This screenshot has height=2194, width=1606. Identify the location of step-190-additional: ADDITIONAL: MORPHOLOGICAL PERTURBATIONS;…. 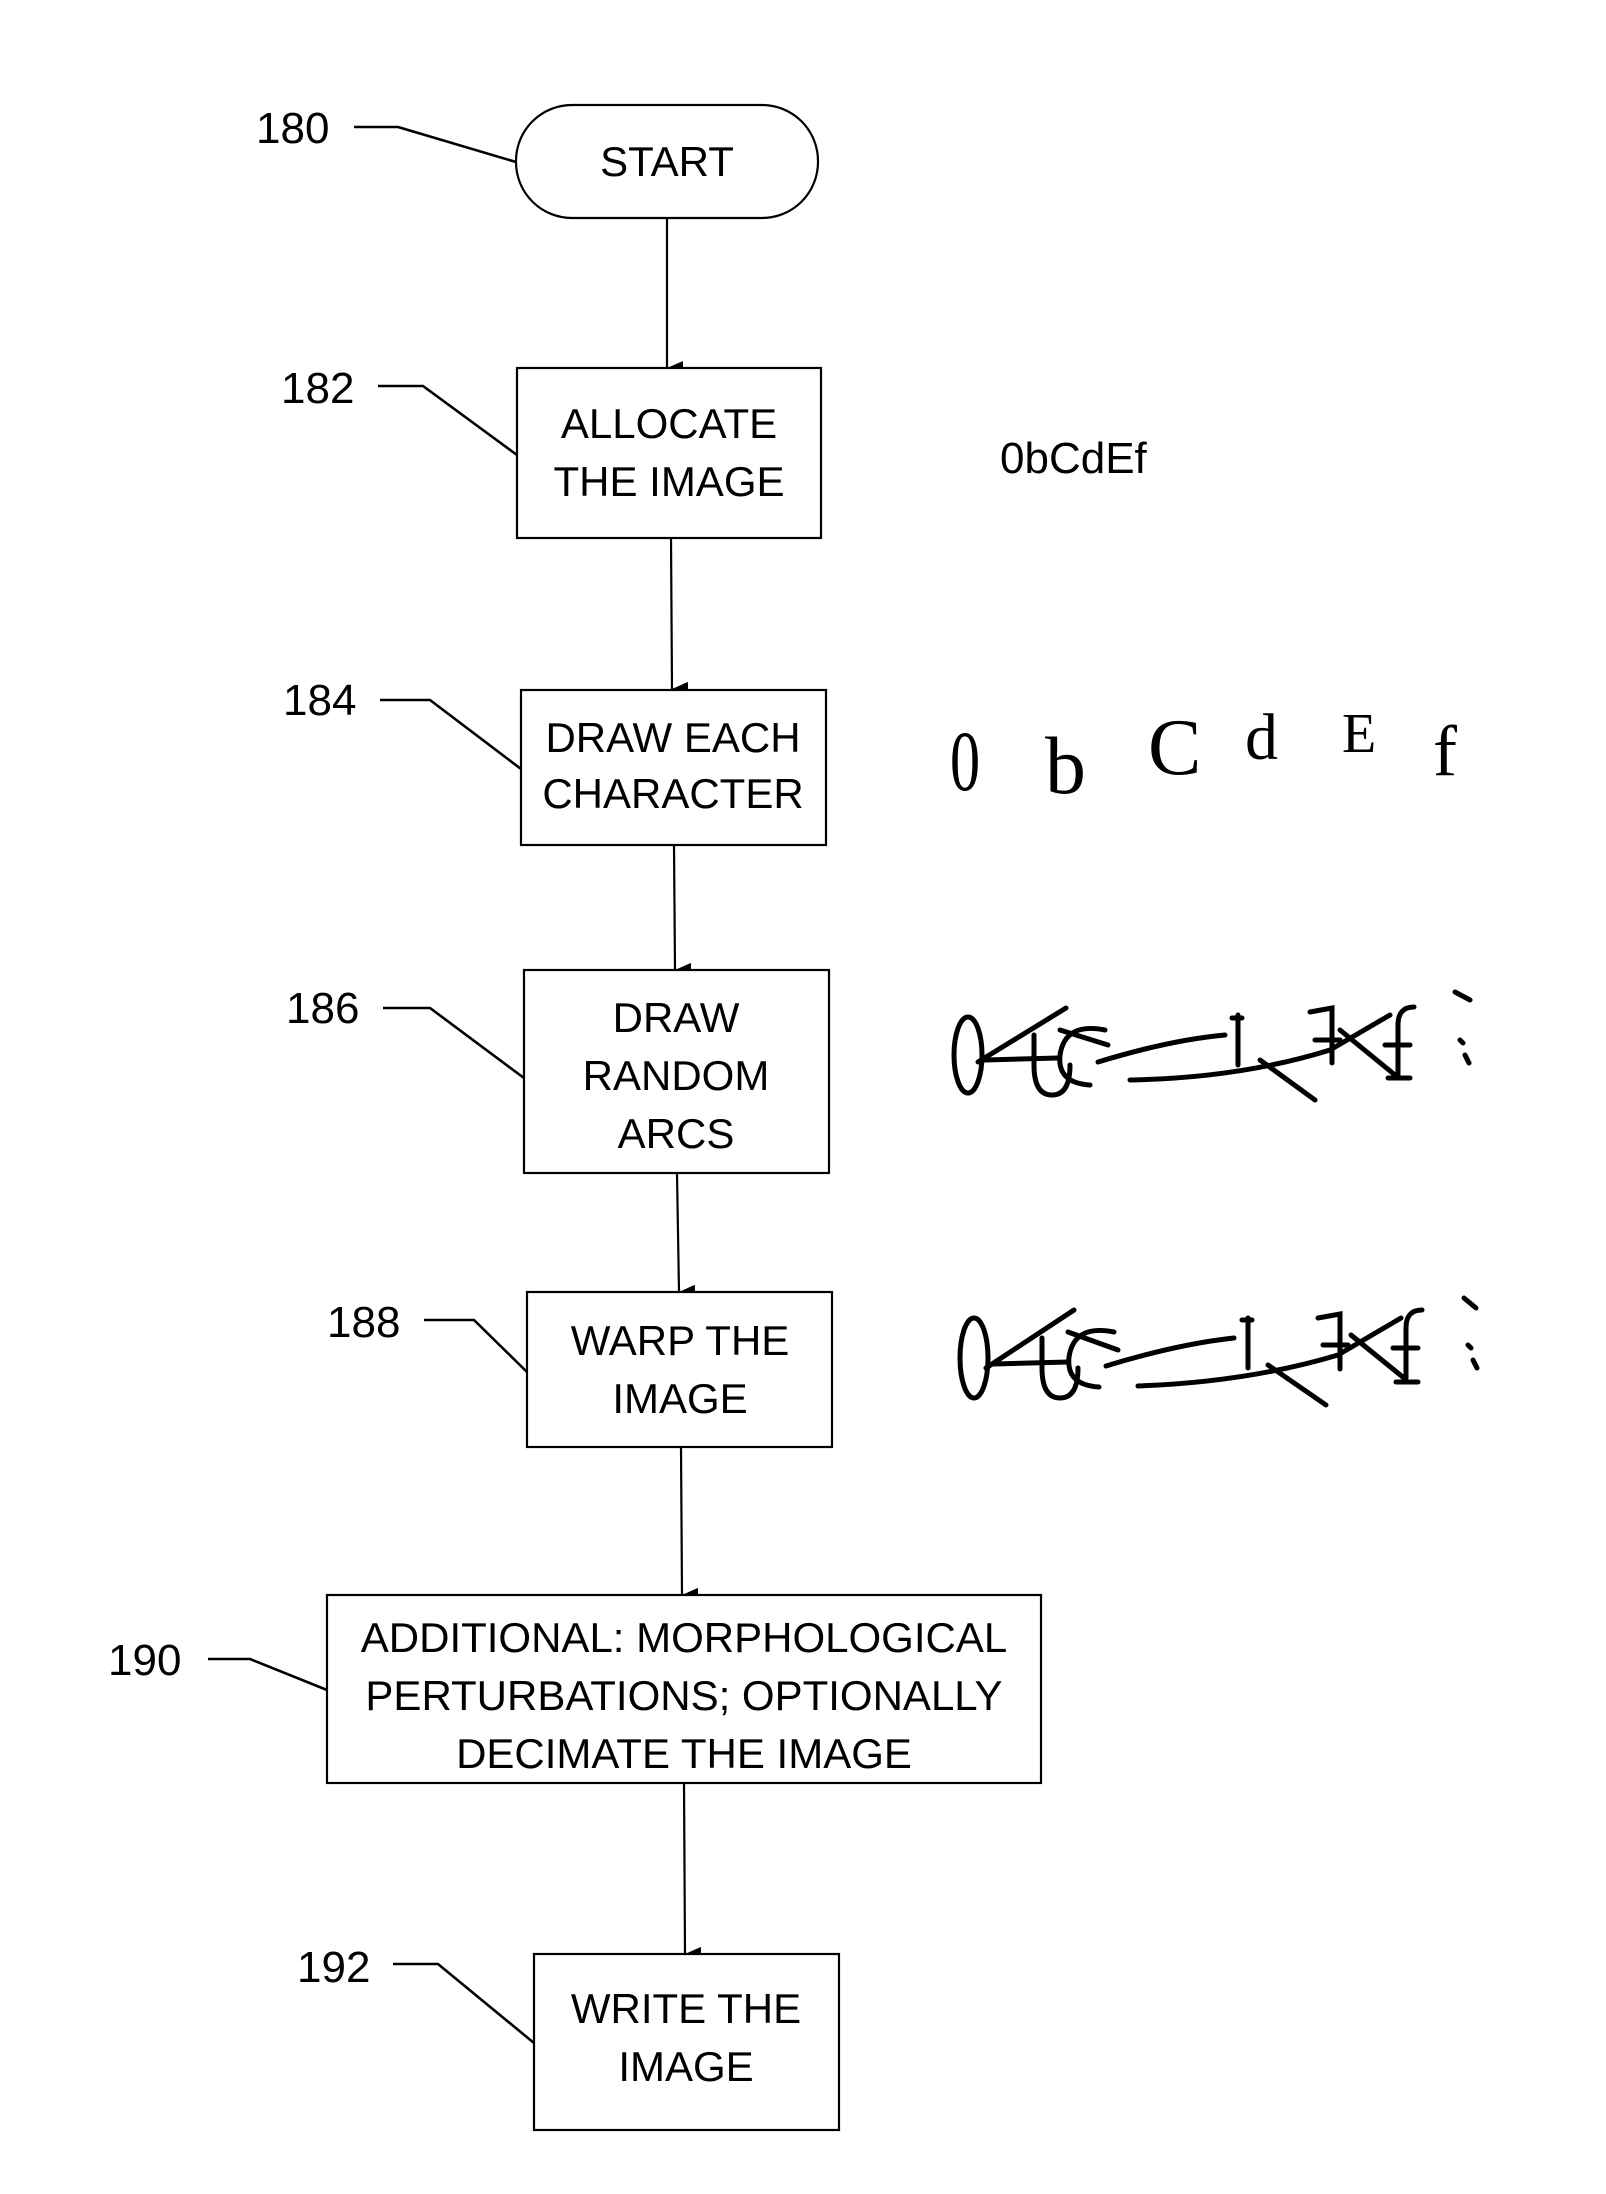
(575, 1689).